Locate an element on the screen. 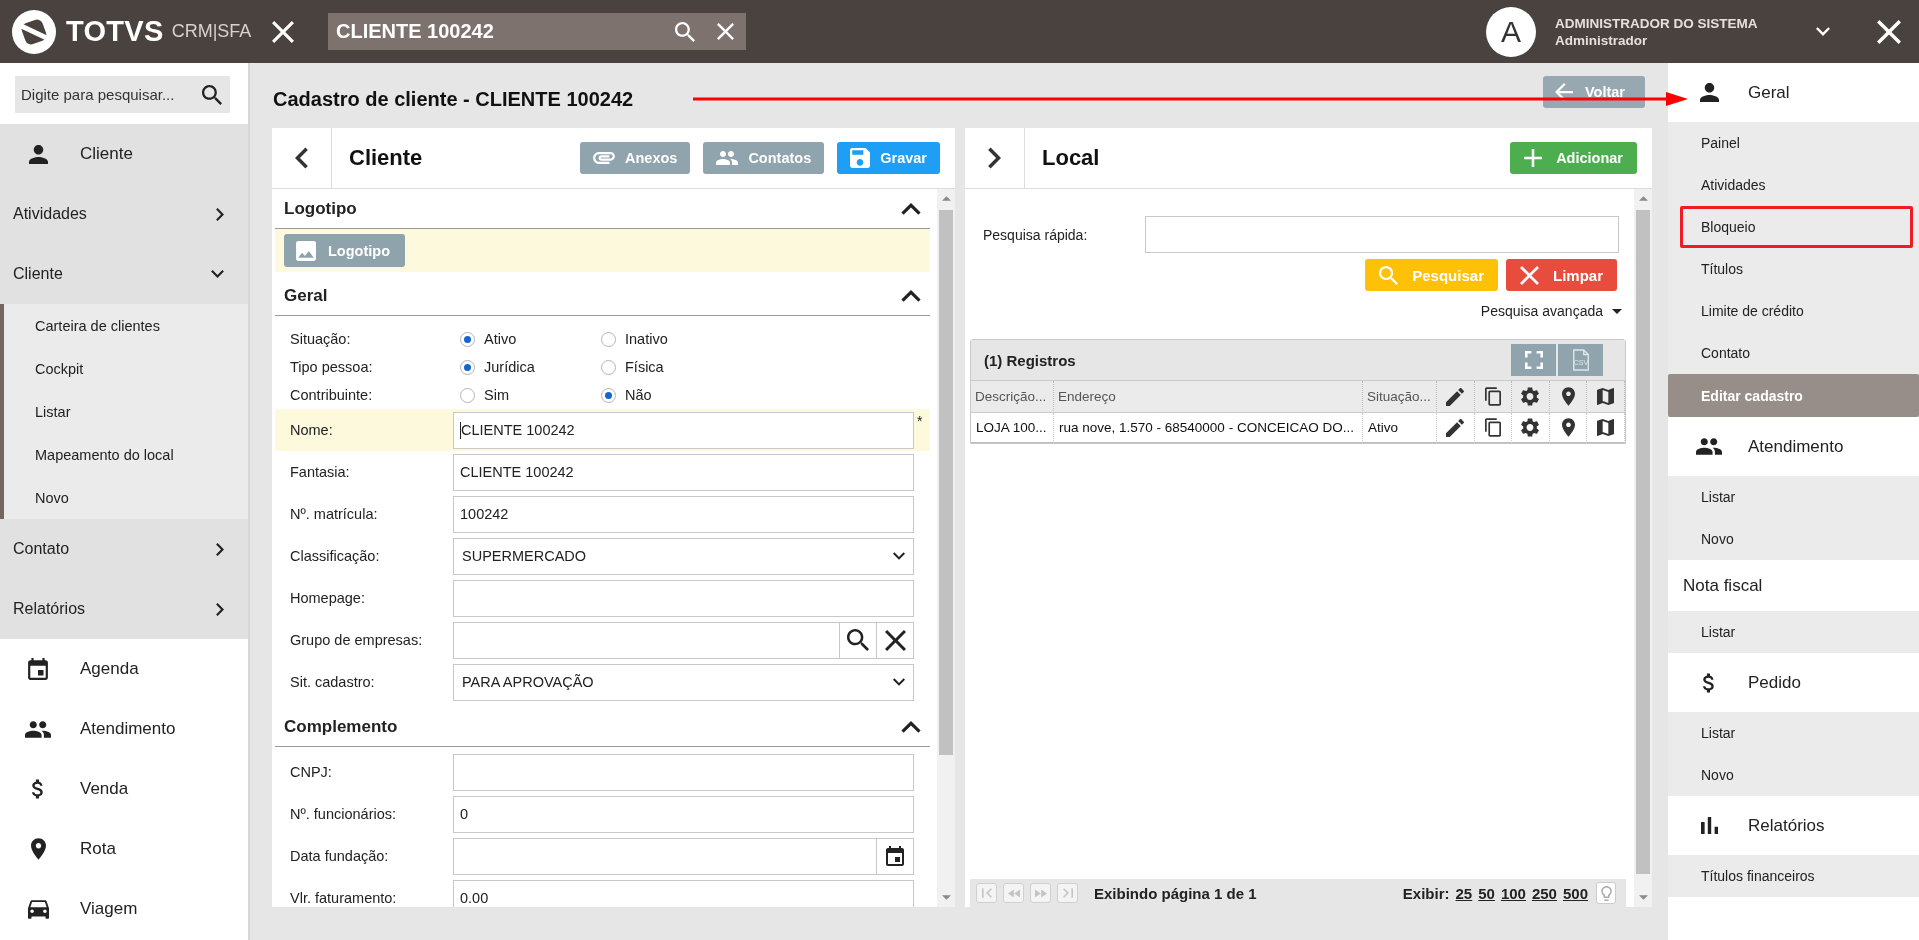 This screenshot has height=940, width=1919. calendar-button is located at coordinates (895, 856).